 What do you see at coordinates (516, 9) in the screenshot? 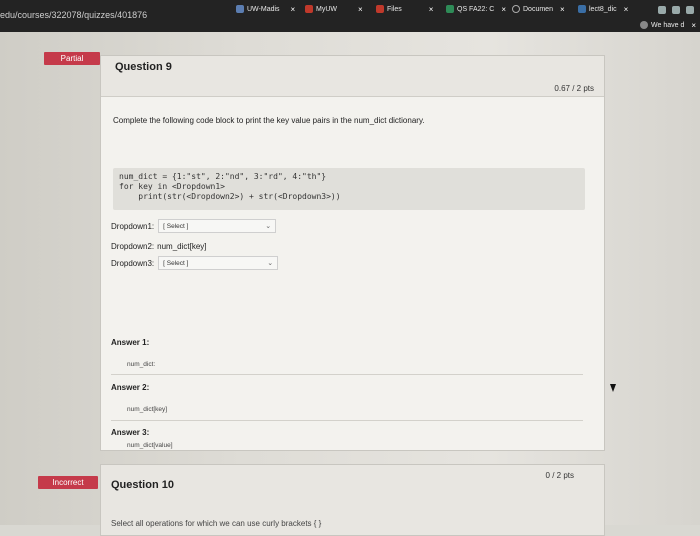
I see `loading-icon` at bounding box center [516, 9].